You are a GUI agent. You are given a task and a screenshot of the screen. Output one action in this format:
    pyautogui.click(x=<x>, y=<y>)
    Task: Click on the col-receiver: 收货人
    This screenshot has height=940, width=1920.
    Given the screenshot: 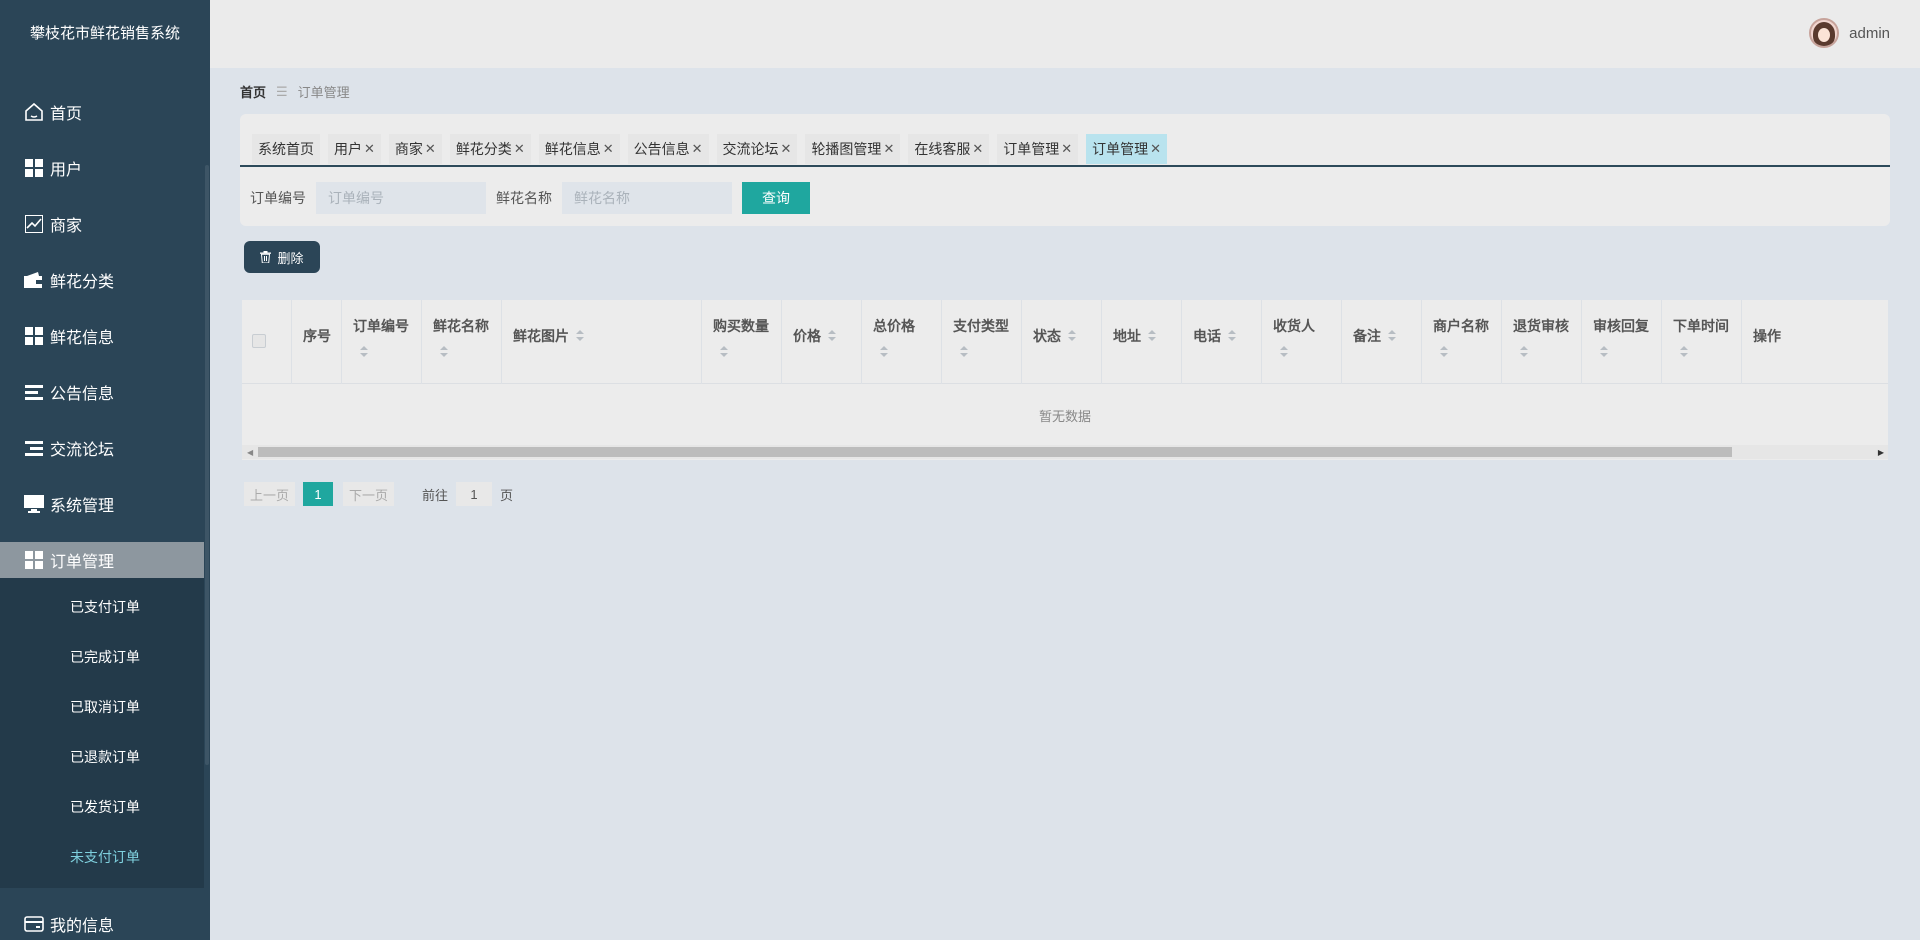 What is the action you would take?
    pyautogui.click(x=1302, y=342)
    